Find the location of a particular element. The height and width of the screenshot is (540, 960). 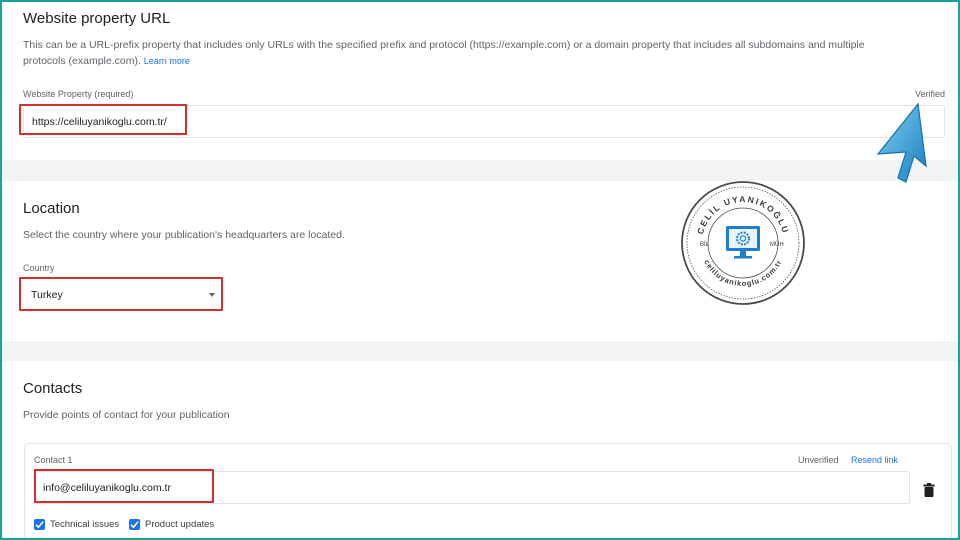

highlight-box-url is located at coordinates (103, 119).